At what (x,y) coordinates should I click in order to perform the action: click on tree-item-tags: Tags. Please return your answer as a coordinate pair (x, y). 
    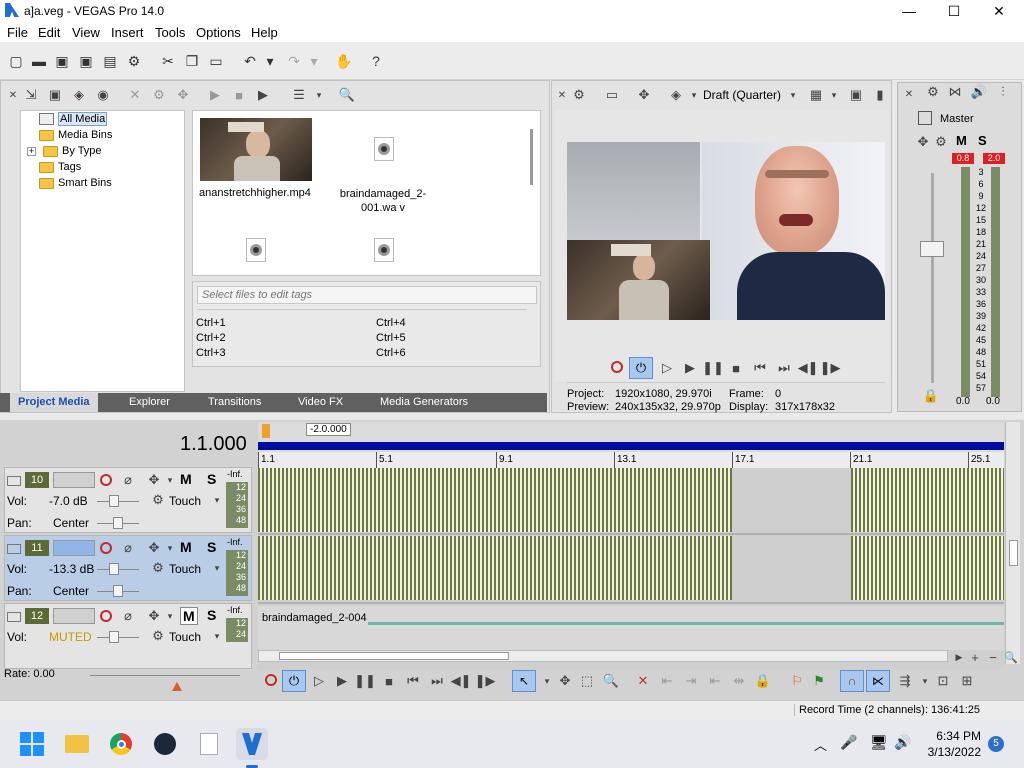
    Looking at the image, I should click on (60, 167).